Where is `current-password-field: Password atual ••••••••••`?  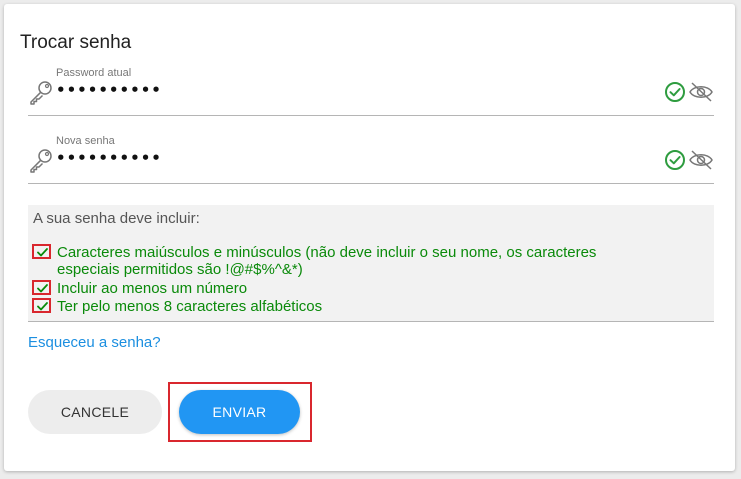 current-password-field: Password atual •••••••••• is located at coordinates (371, 91).